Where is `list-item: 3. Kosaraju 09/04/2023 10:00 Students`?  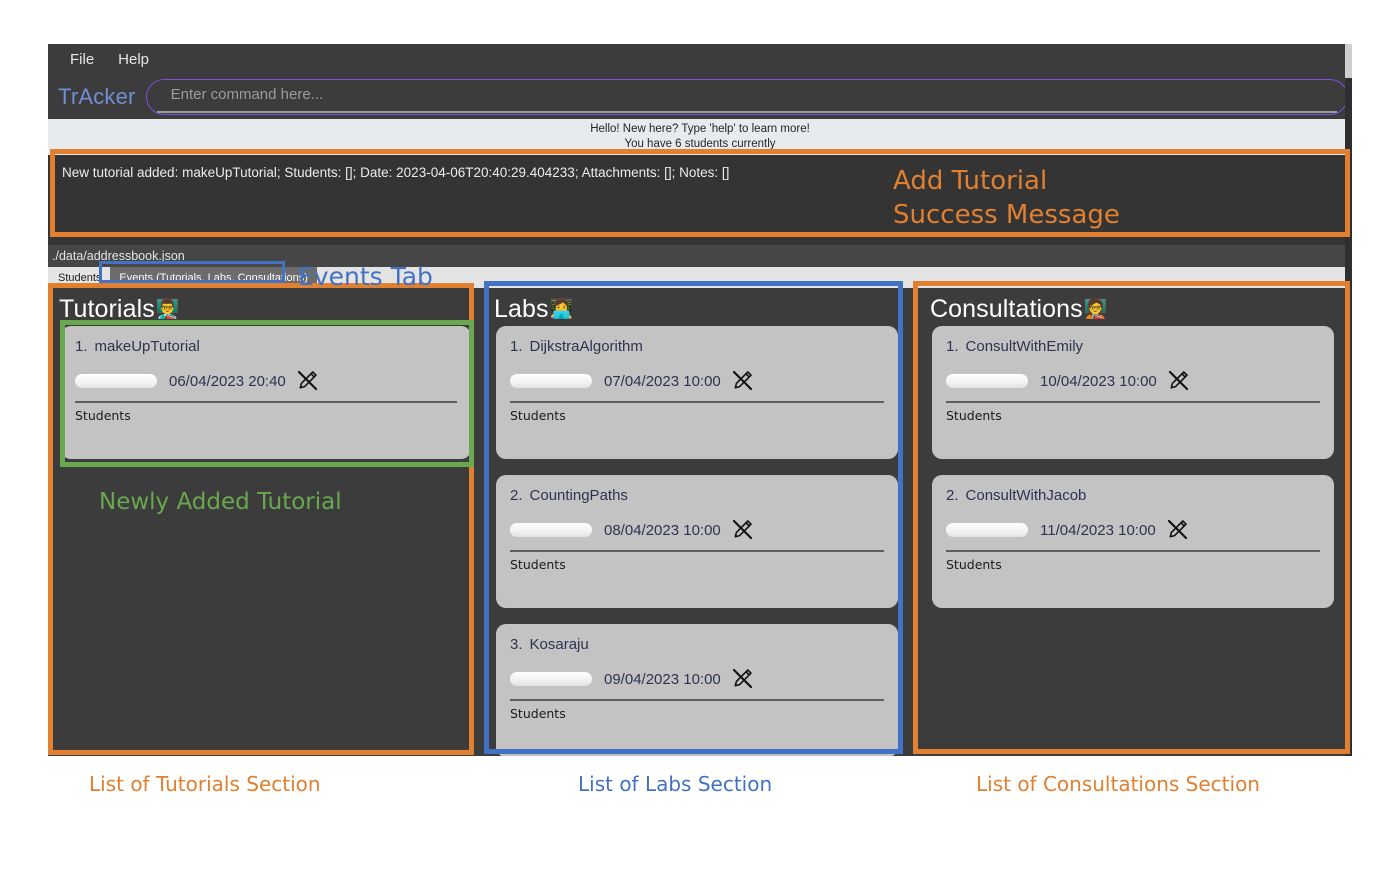
list-item: 3. Kosaraju 09/04/2023 10:00 Students is located at coordinates (697, 690).